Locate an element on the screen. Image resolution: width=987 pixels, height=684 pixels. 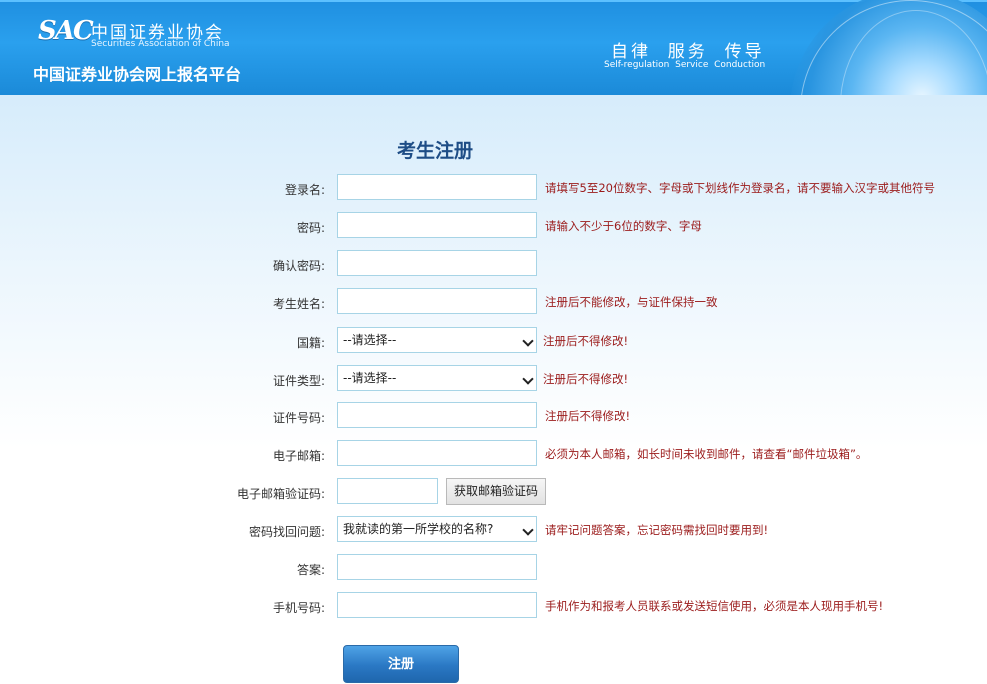
email-code-input is located at coordinates (387, 491).